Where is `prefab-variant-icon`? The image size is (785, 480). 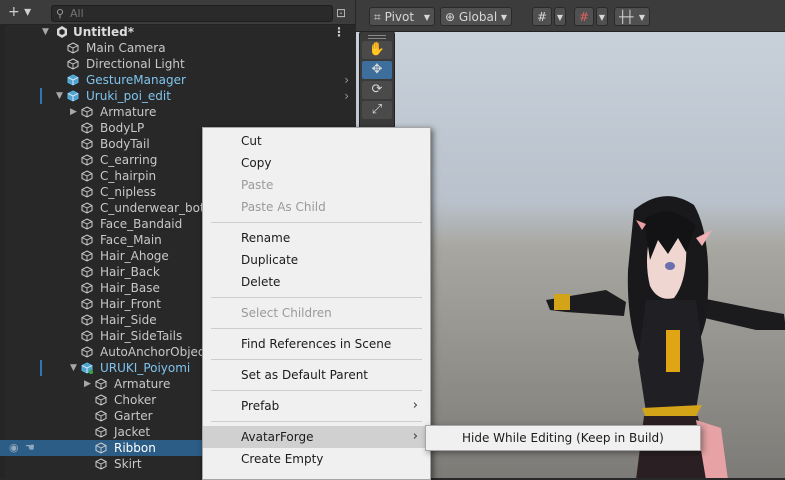
prefab-variant-icon is located at coordinates (87, 368).